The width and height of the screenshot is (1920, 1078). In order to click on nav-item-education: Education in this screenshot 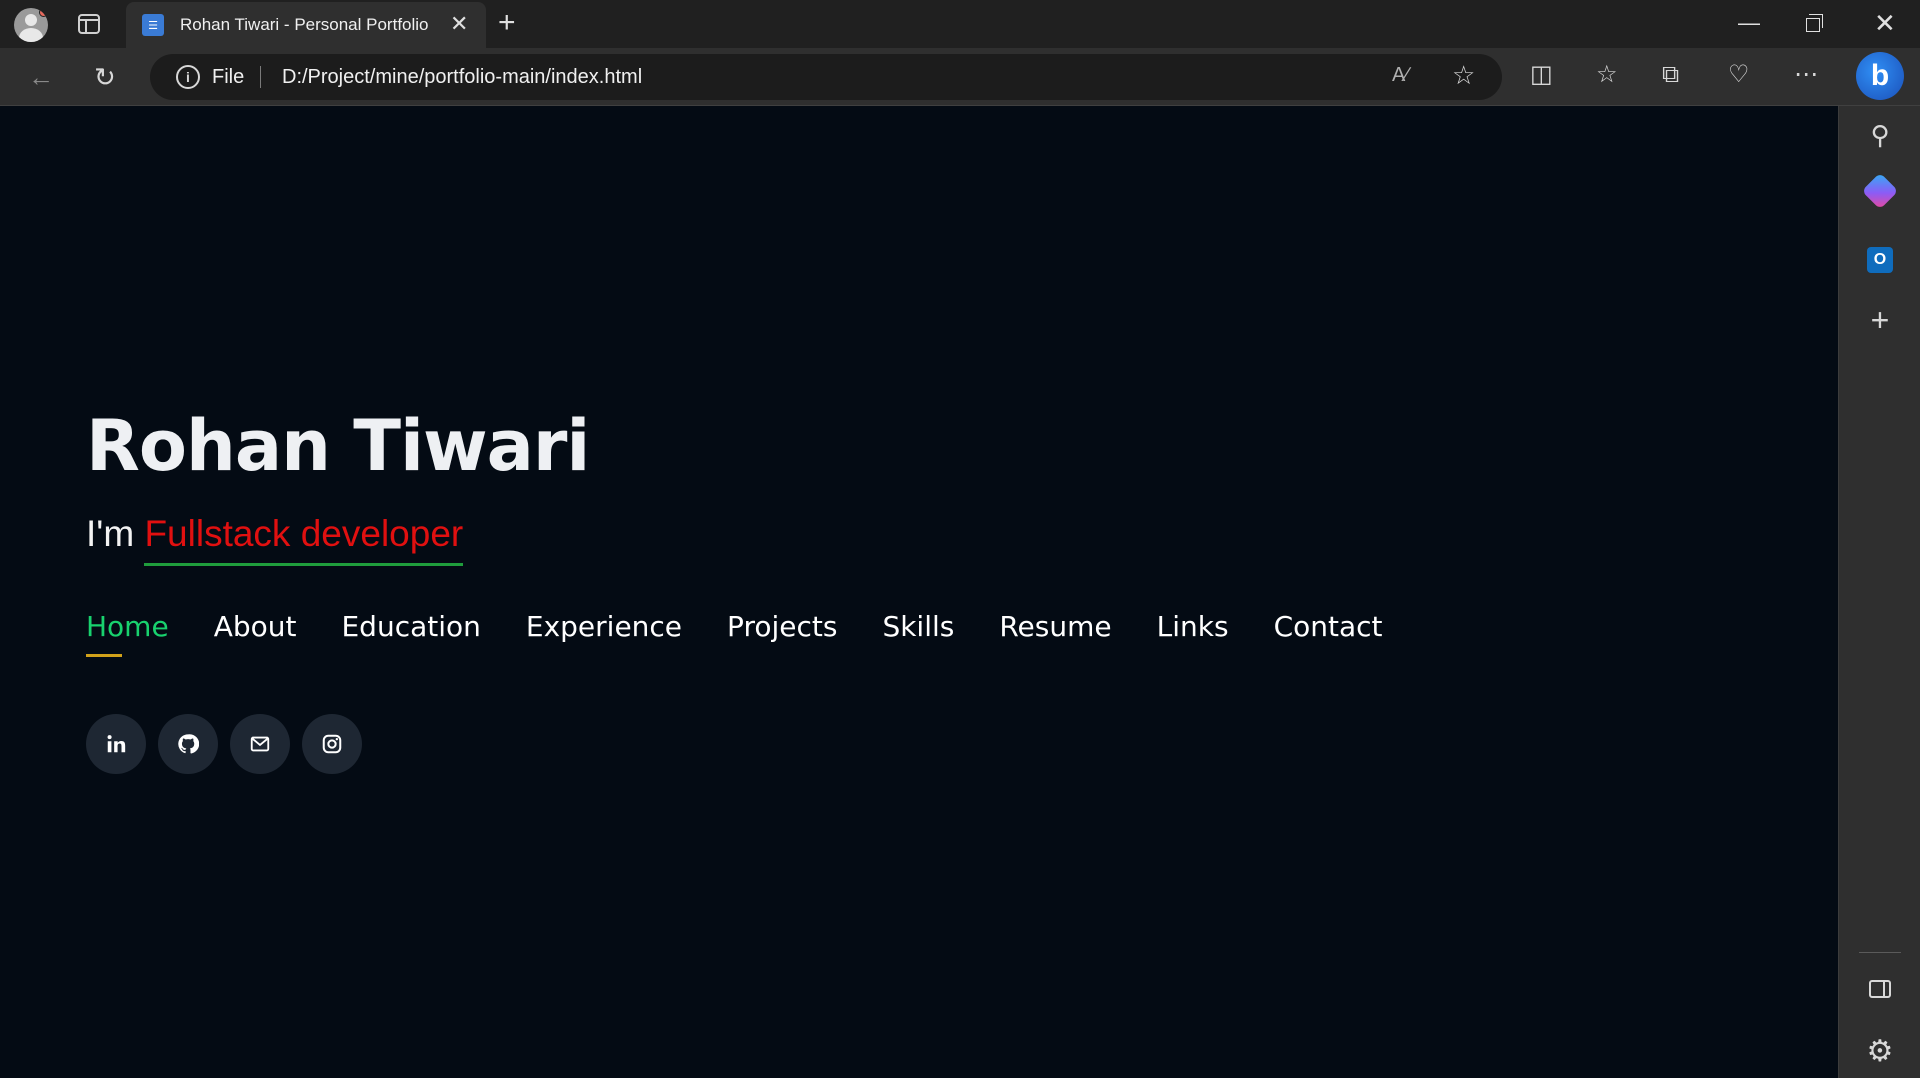, I will do `click(410, 626)`.